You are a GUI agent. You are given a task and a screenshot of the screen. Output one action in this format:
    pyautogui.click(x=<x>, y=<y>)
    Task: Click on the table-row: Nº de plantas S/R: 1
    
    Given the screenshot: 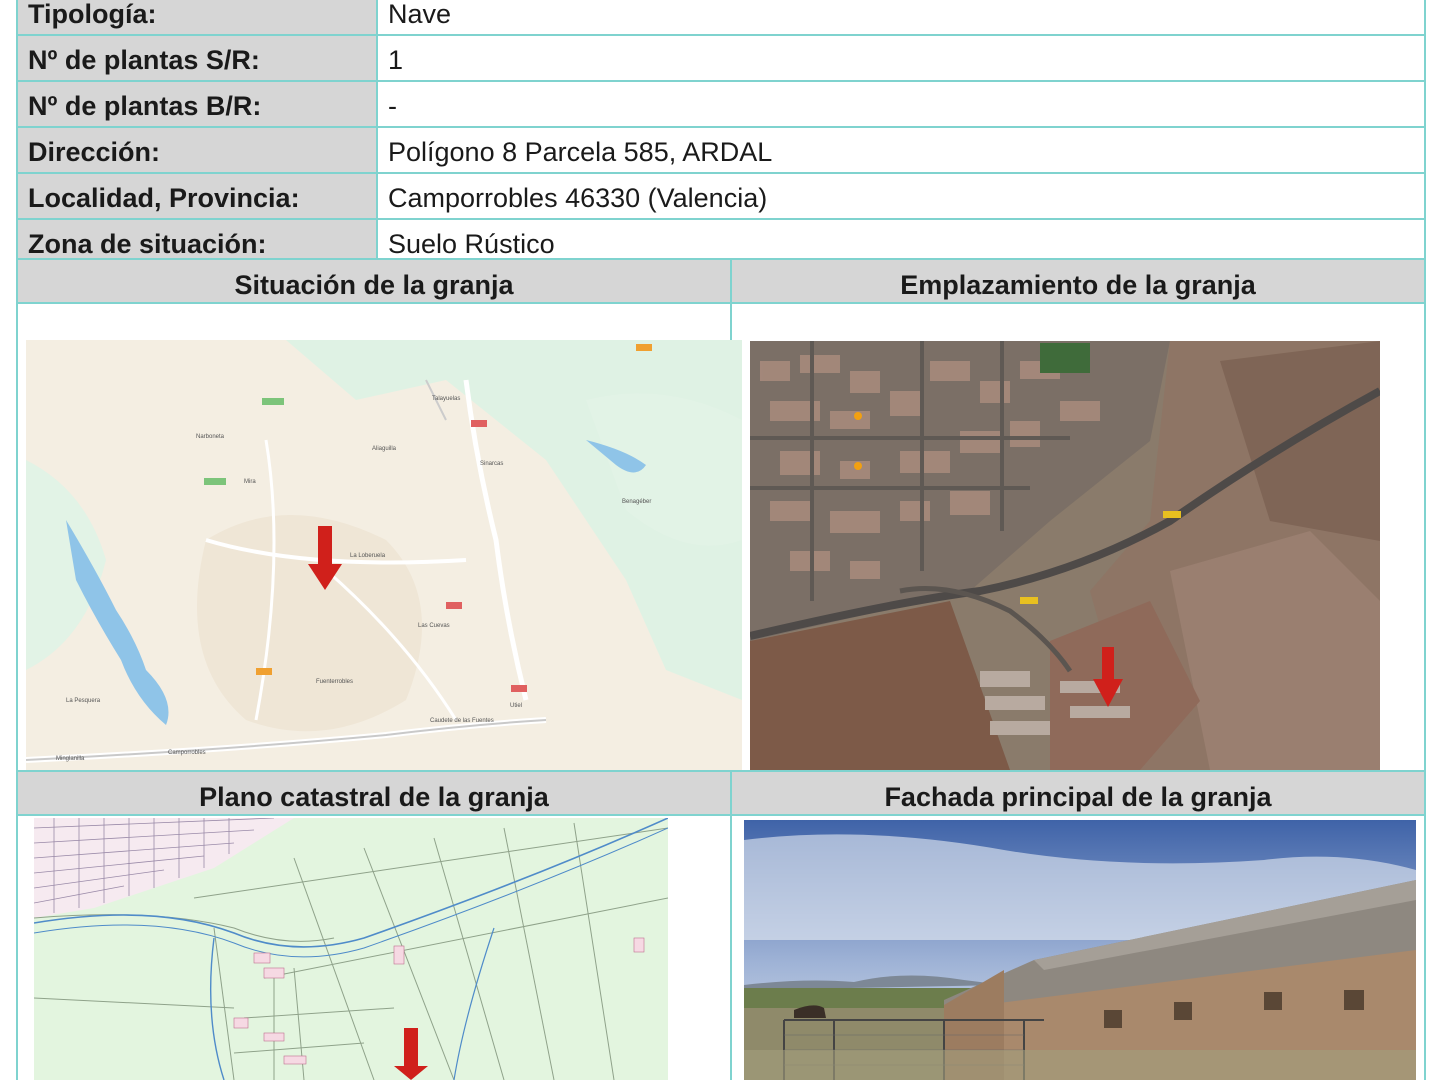 What is the action you would take?
    pyautogui.click(x=721, y=58)
    